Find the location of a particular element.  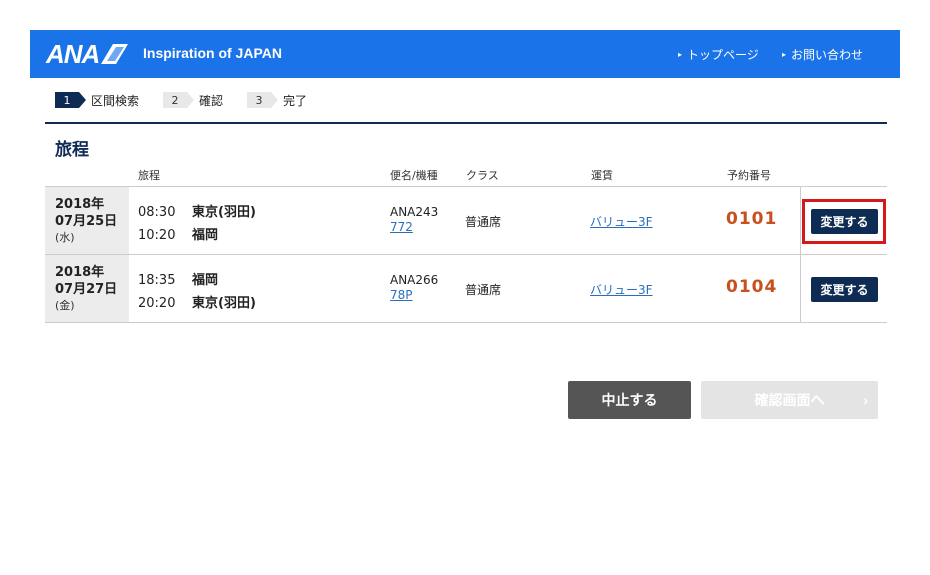

confirm-label: 確認画面へ is located at coordinates (789, 400).